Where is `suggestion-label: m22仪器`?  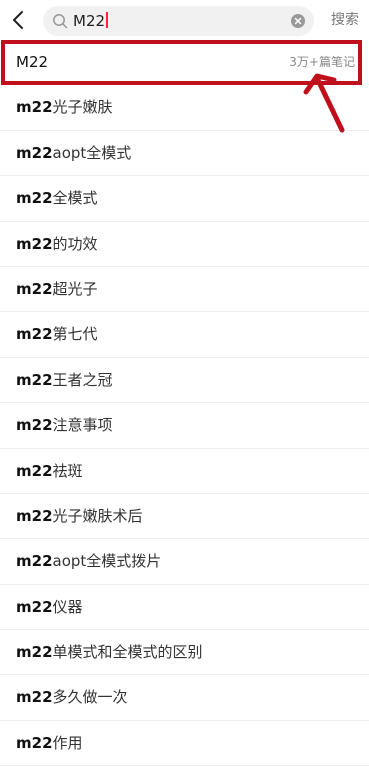
suggestion-label: m22仪器 is located at coordinates (49, 607).